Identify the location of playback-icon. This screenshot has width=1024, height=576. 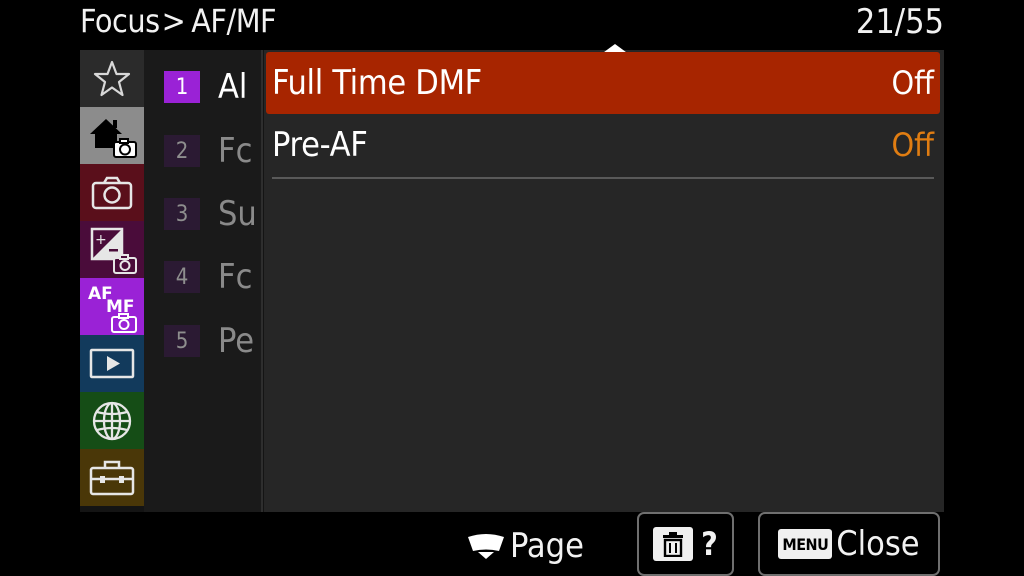
(112, 363).